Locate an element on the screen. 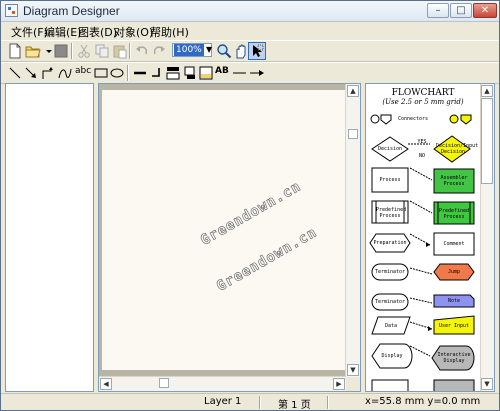 The image size is (500, 411). pointer-tool-button is located at coordinates (257, 51).